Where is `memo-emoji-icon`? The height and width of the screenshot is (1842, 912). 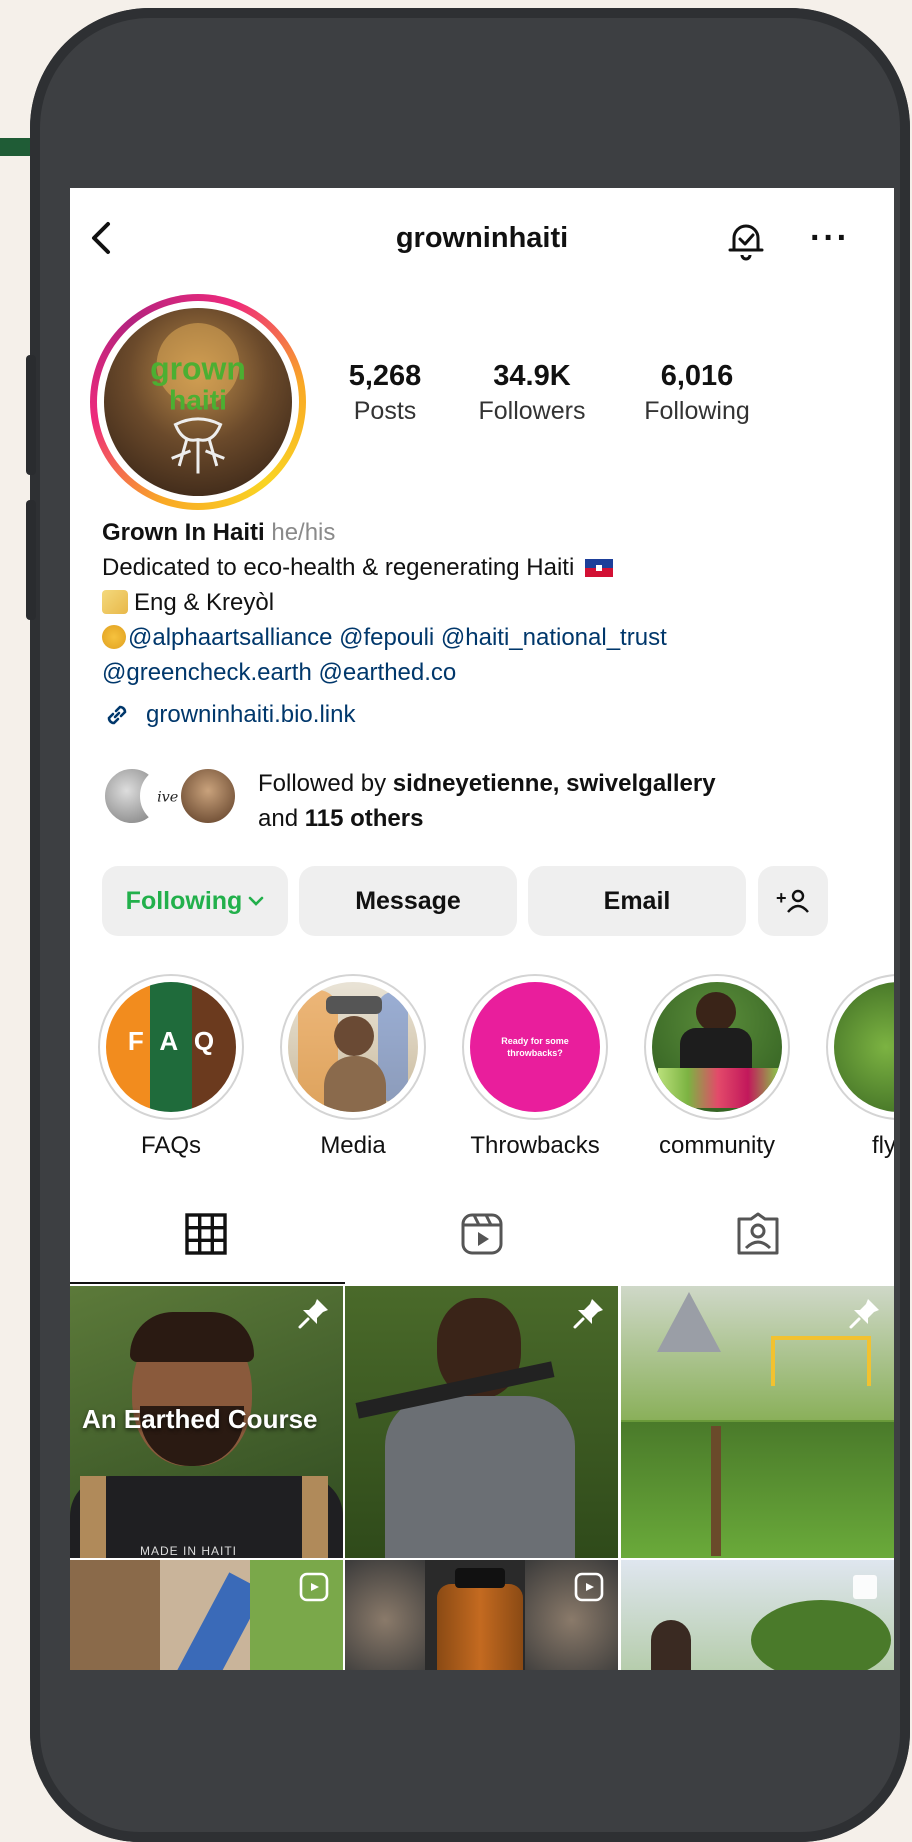
memo-emoji-icon is located at coordinates (115, 602).